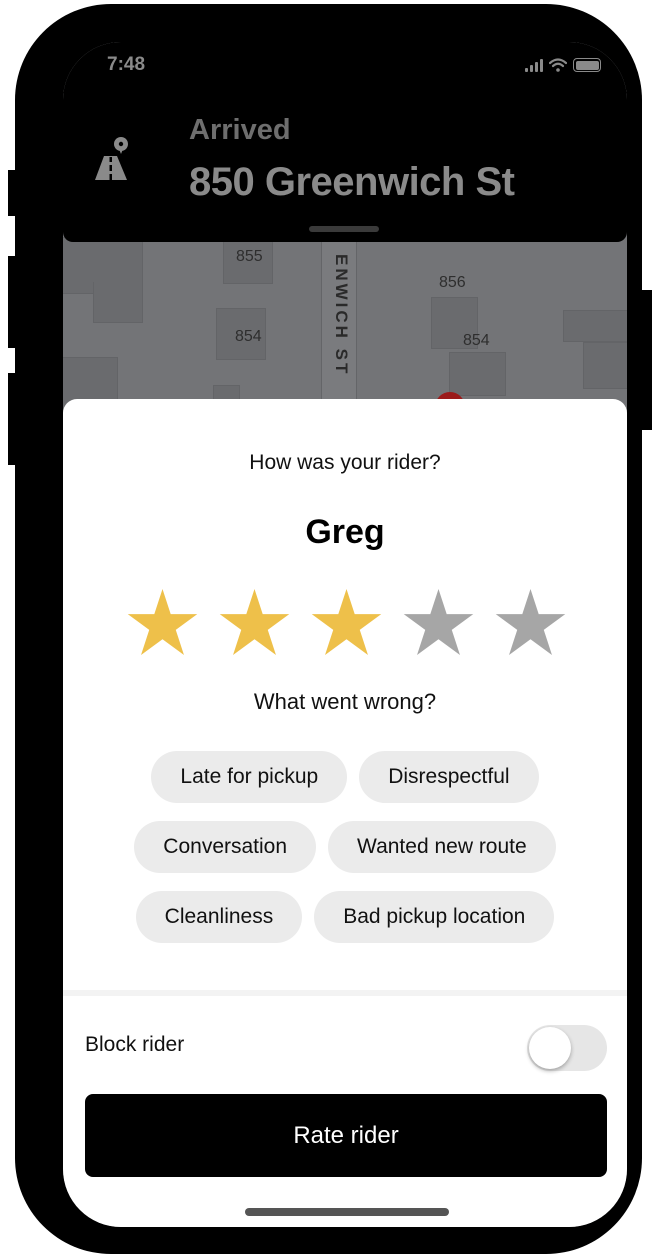 The width and height of the screenshot is (657, 1258). I want to click on block-rider-toggle, so click(567, 1048).